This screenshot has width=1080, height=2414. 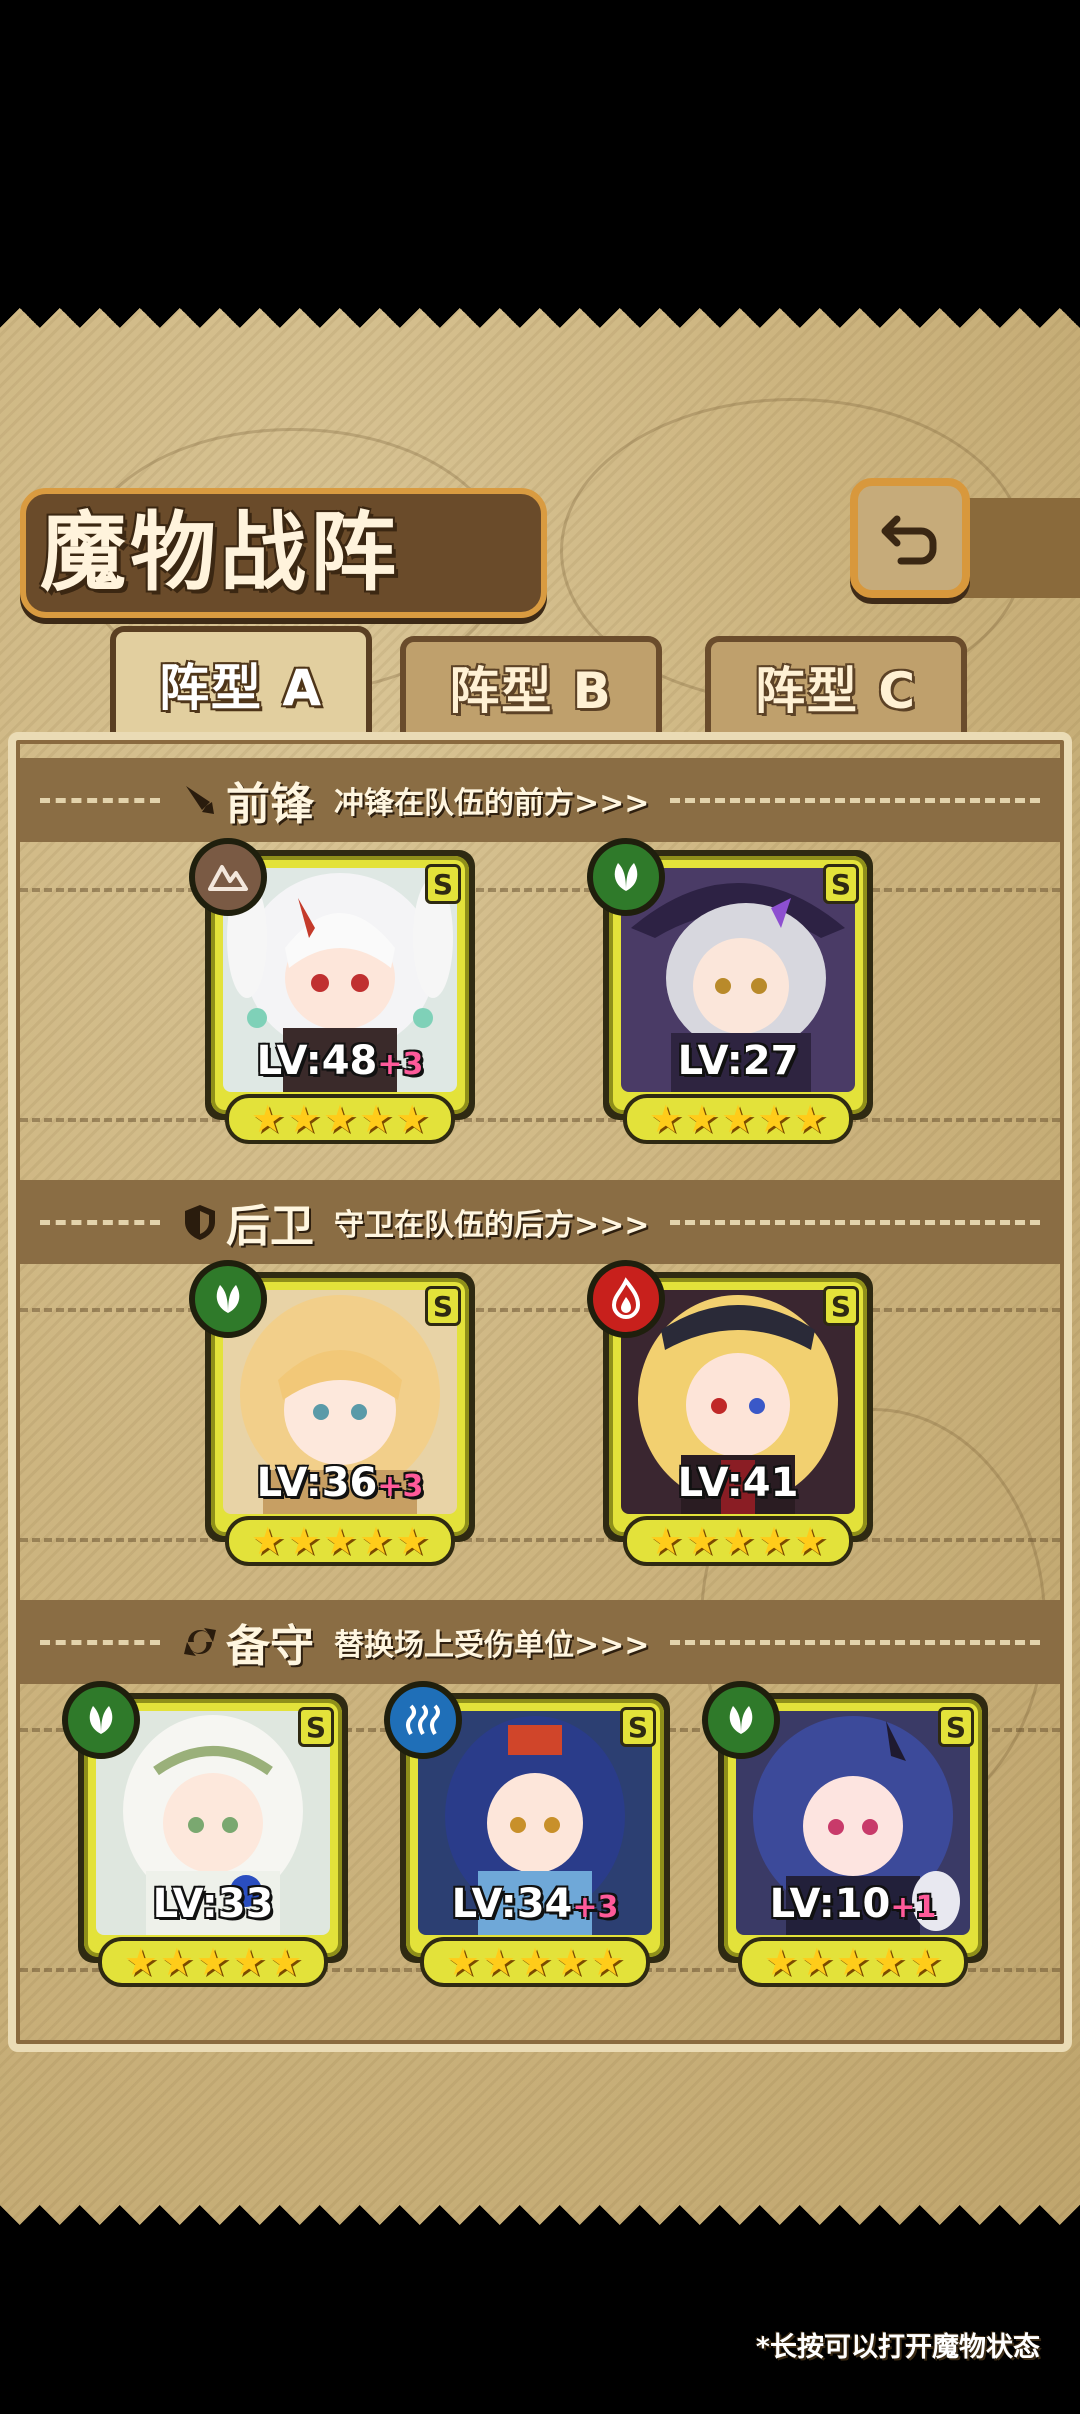 I want to click on tab-suffix: B, so click(x=592, y=691).